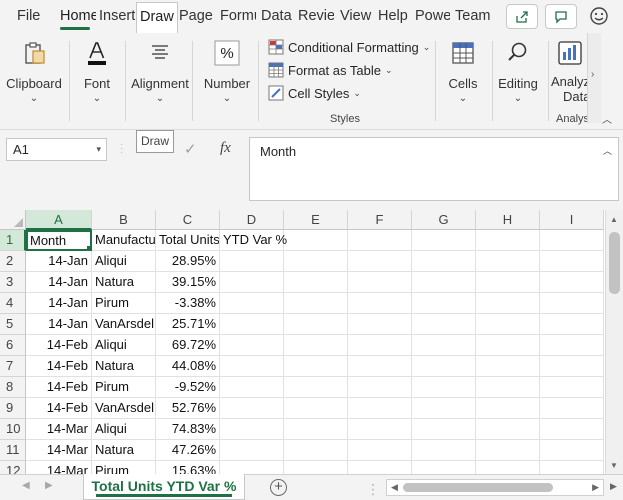 The width and height of the screenshot is (623, 500). What do you see at coordinates (238, 16) in the screenshot?
I see `tab-formulas: Formulas` at bounding box center [238, 16].